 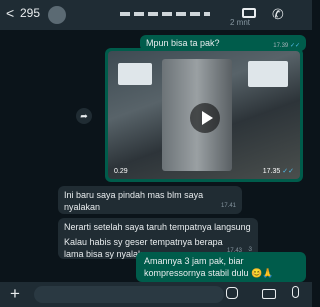 What do you see at coordinates (57, 15) in the screenshot?
I see `avatar` at bounding box center [57, 15].